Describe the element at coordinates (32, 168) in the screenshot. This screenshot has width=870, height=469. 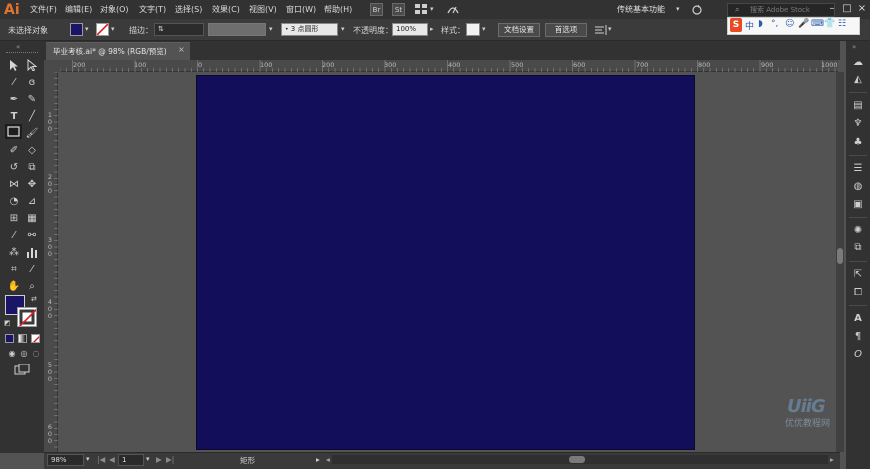
I see `scale-tool-icon: ⧉` at that location.